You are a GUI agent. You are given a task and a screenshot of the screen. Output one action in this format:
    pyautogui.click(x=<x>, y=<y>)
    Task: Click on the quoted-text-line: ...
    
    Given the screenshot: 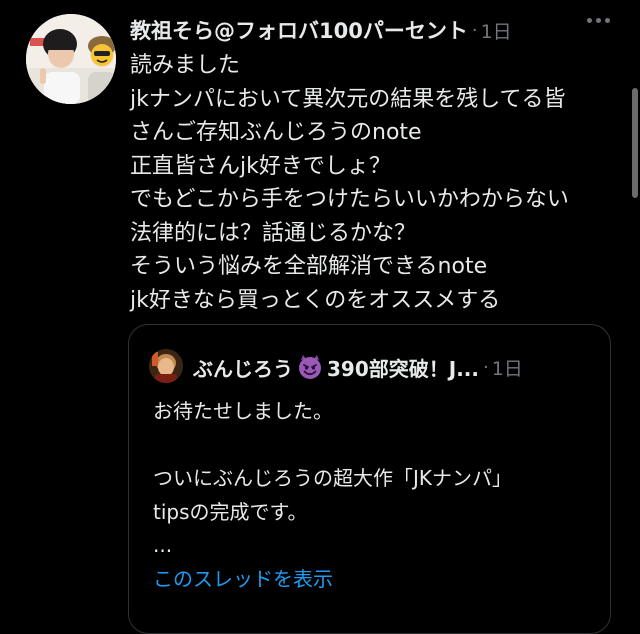 What is the action you would take?
    pyautogui.click(x=163, y=545)
    